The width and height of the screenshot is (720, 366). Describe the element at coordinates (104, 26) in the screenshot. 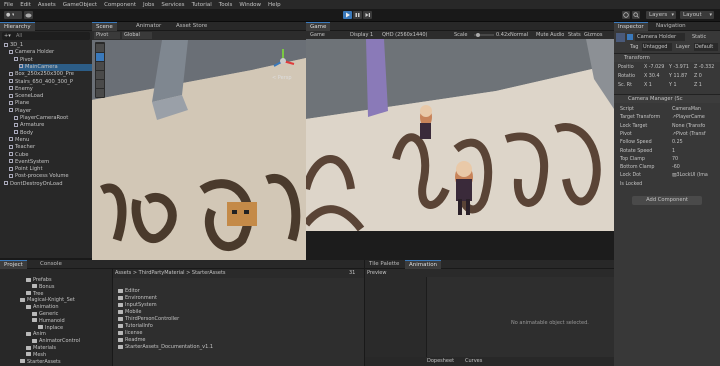

I see `tab-scene: Scene` at that location.